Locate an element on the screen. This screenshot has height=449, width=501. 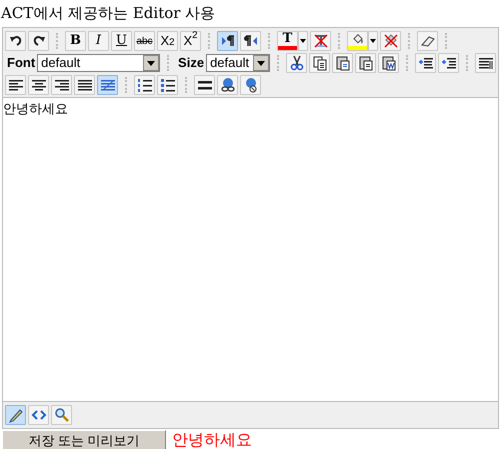
left-to-right-icon is located at coordinates (228, 41).